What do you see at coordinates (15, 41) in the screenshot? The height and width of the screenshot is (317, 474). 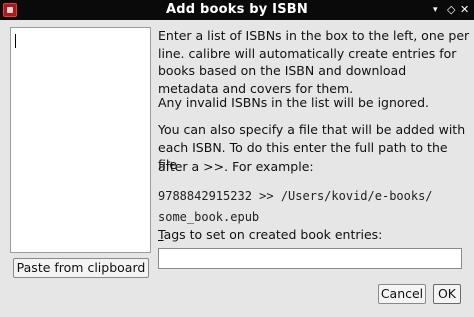 I see `text-cursor` at bounding box center [15, 41].